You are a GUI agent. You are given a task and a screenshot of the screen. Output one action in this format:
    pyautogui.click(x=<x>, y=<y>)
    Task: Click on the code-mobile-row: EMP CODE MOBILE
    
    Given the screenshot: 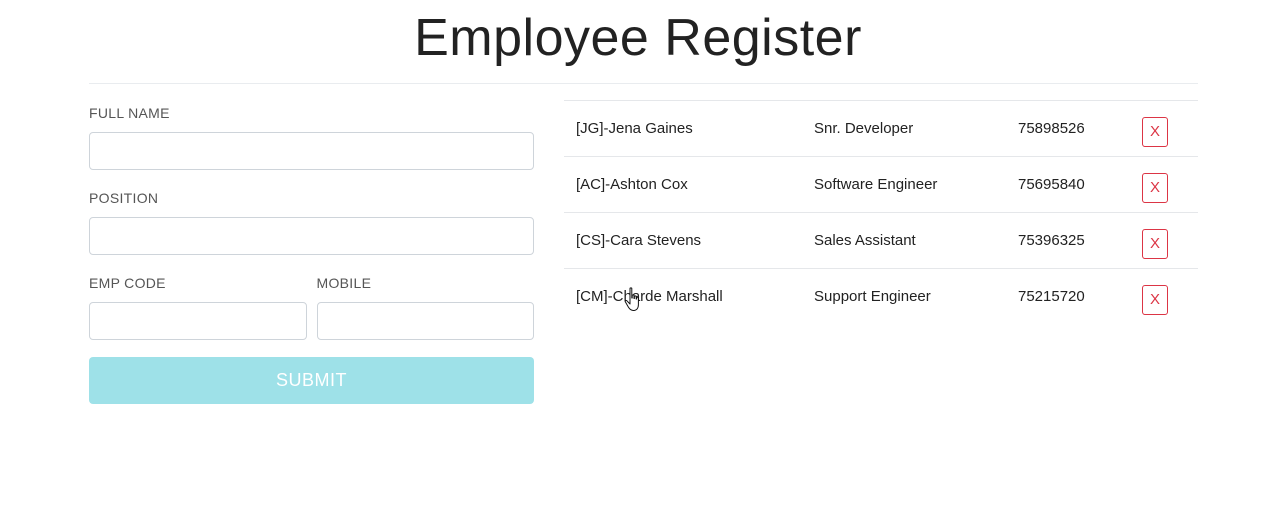 What is the action you would take?
    pyautogui.click(x=311, y=312)
    